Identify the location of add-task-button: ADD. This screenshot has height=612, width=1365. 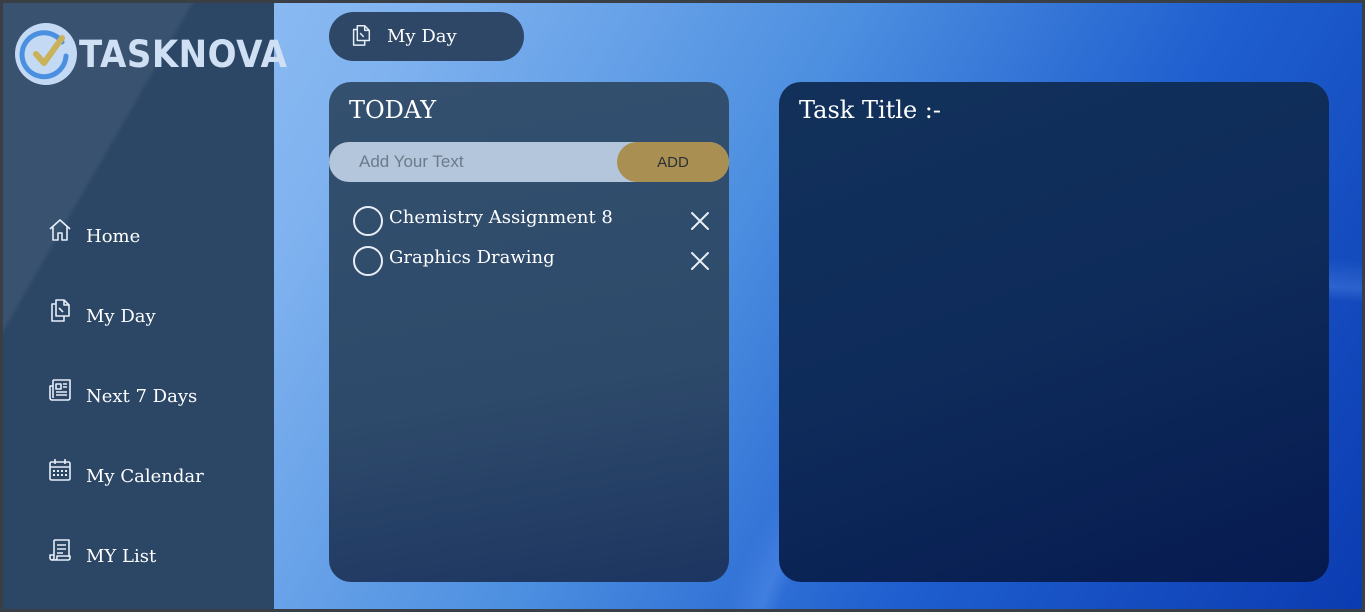
(673, 162).